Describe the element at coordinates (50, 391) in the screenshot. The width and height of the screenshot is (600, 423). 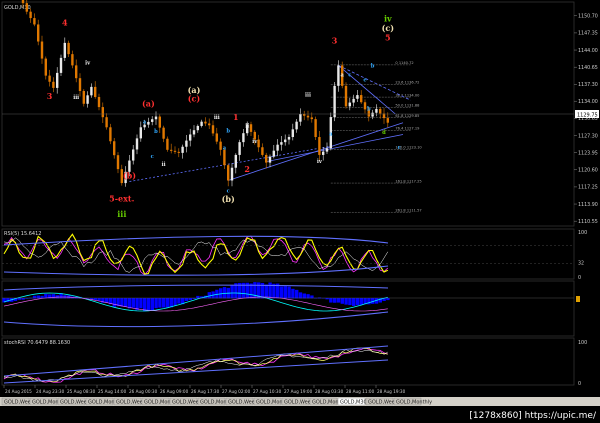
I see `time-tick-label: 24 Aug 23:30` at that location.